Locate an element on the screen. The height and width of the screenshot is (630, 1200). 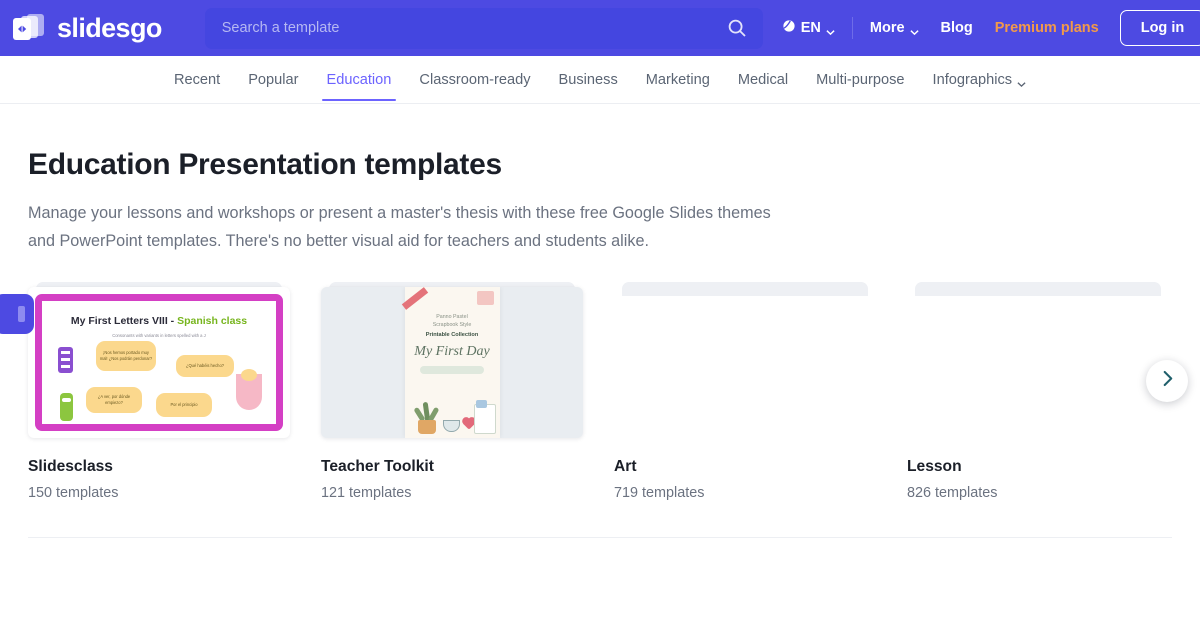
notepad-icon is located at coordinates (484, 416).